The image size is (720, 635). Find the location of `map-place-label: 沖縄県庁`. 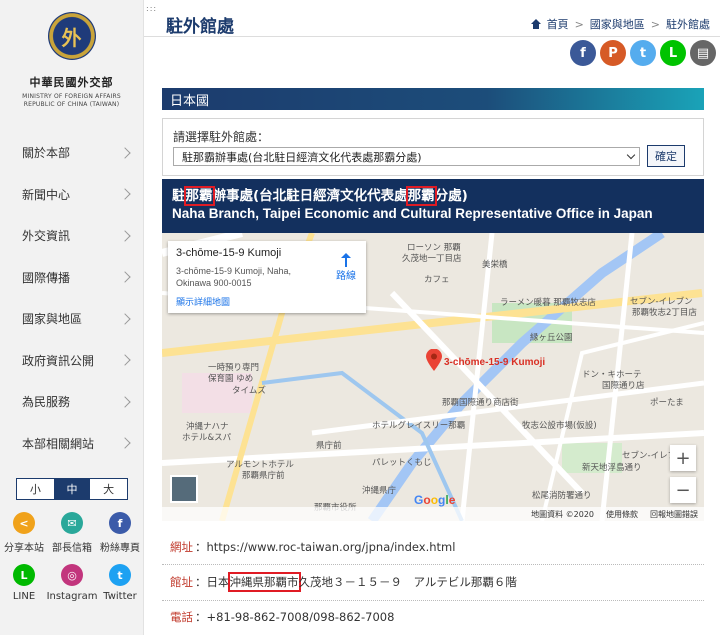

map-place-label: 沖縄県庁 is located at coordinates (379, 491).